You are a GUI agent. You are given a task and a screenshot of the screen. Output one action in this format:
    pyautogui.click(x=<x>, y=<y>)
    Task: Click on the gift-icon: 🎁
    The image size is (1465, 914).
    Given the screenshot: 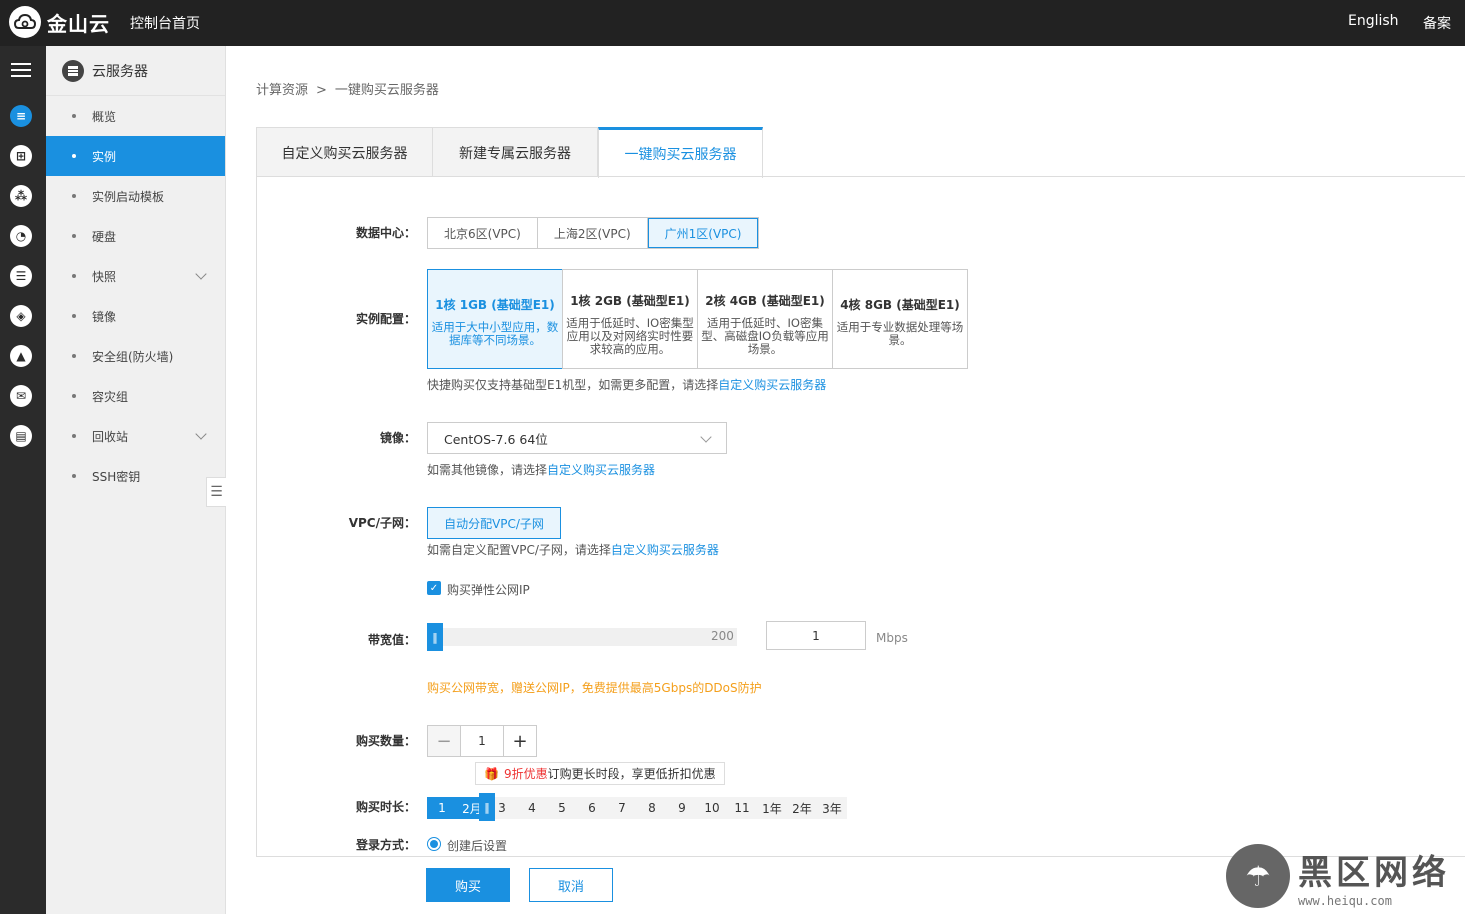 What is the action you would take?
    pyautogui.click(x=491, y=773)
    